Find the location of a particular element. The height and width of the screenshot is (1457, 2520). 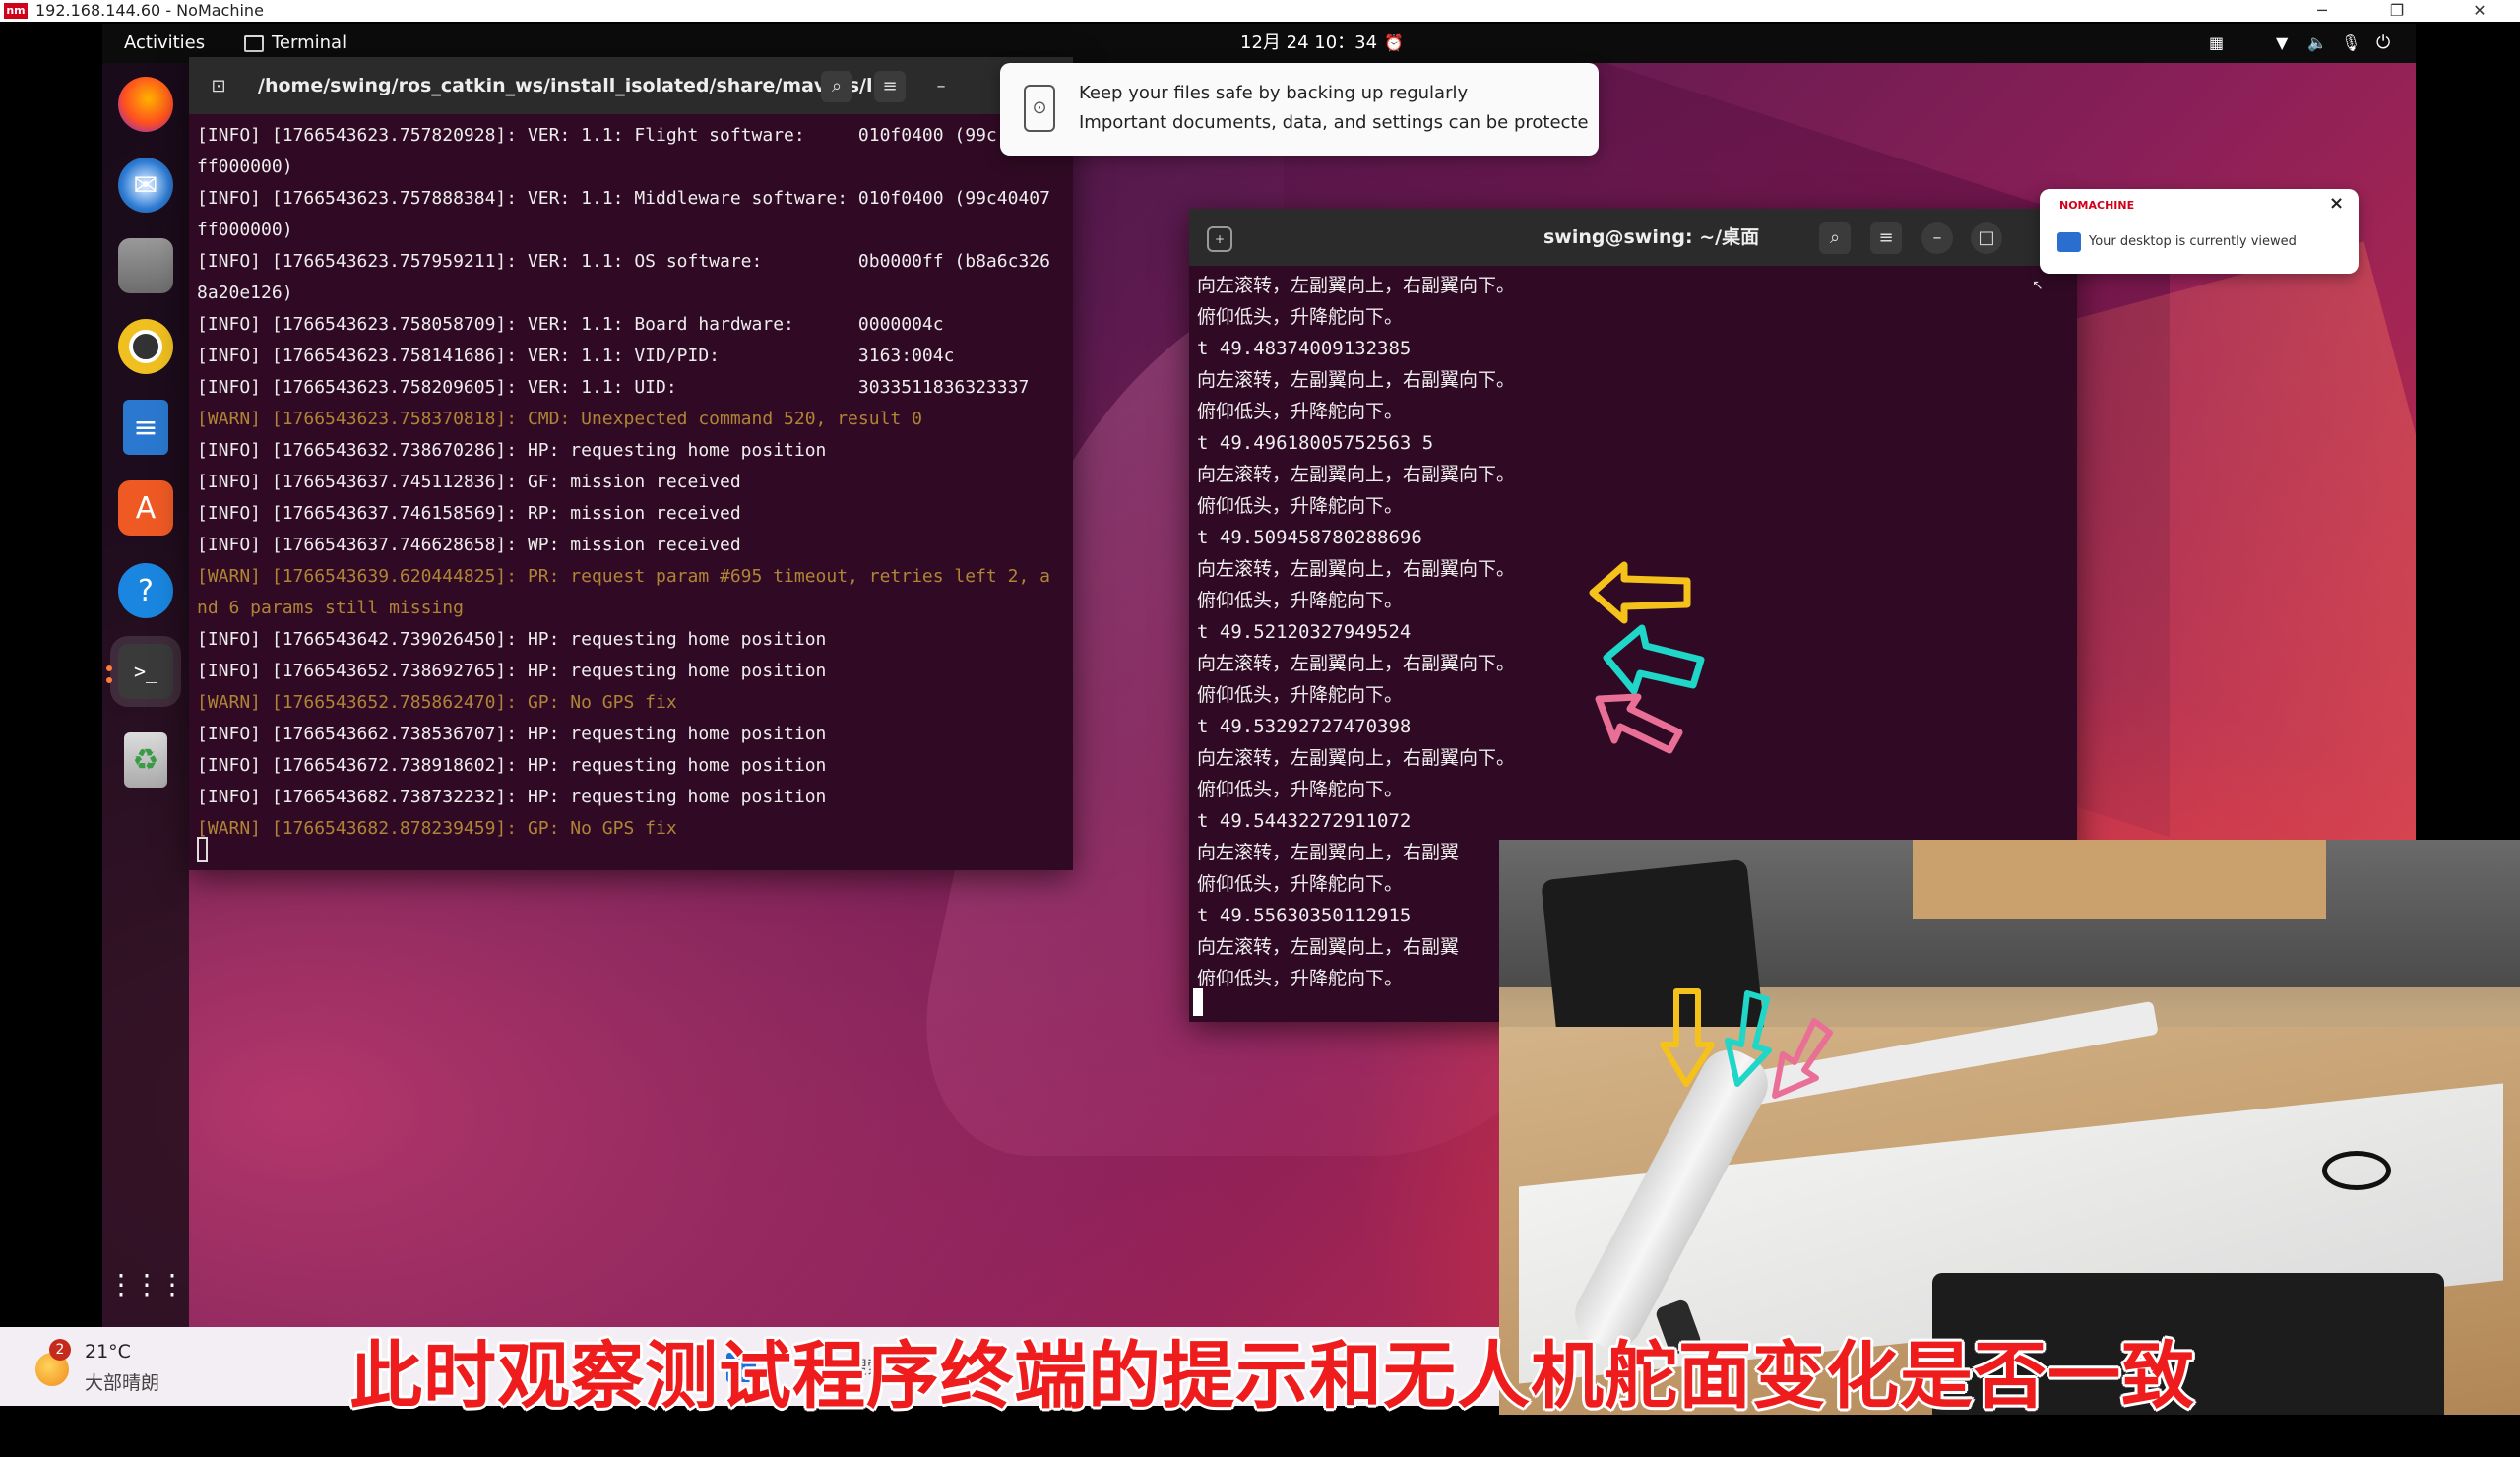

help-icon: ? is located at coordinates (145, 590).